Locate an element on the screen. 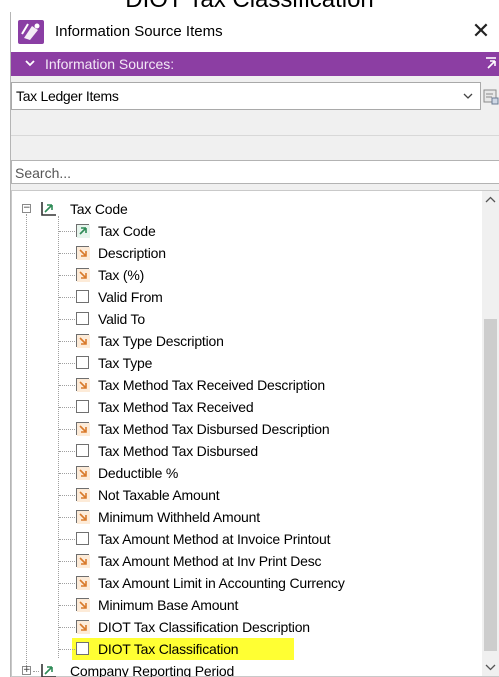  tree-node-field: Tax Method Tax Disbursed Description is located at coordinates (246, 429).